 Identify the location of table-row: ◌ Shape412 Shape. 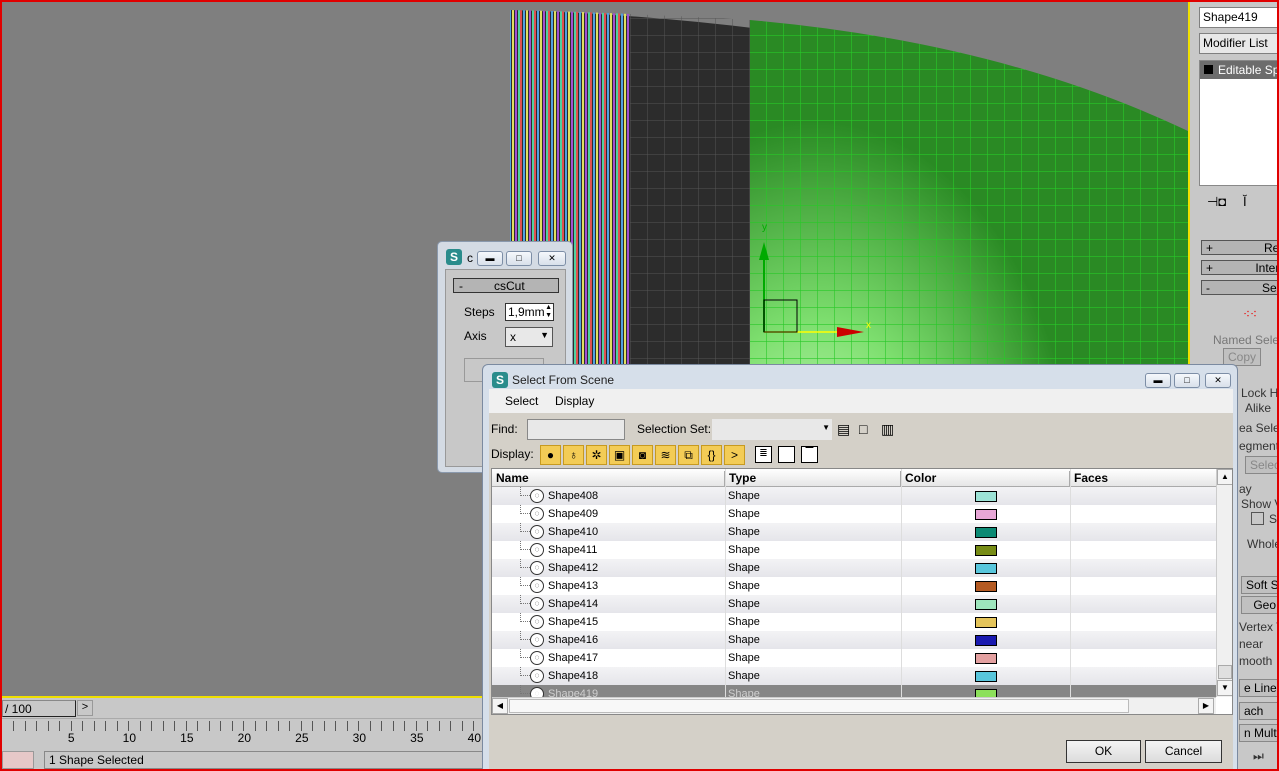
(854, 568).